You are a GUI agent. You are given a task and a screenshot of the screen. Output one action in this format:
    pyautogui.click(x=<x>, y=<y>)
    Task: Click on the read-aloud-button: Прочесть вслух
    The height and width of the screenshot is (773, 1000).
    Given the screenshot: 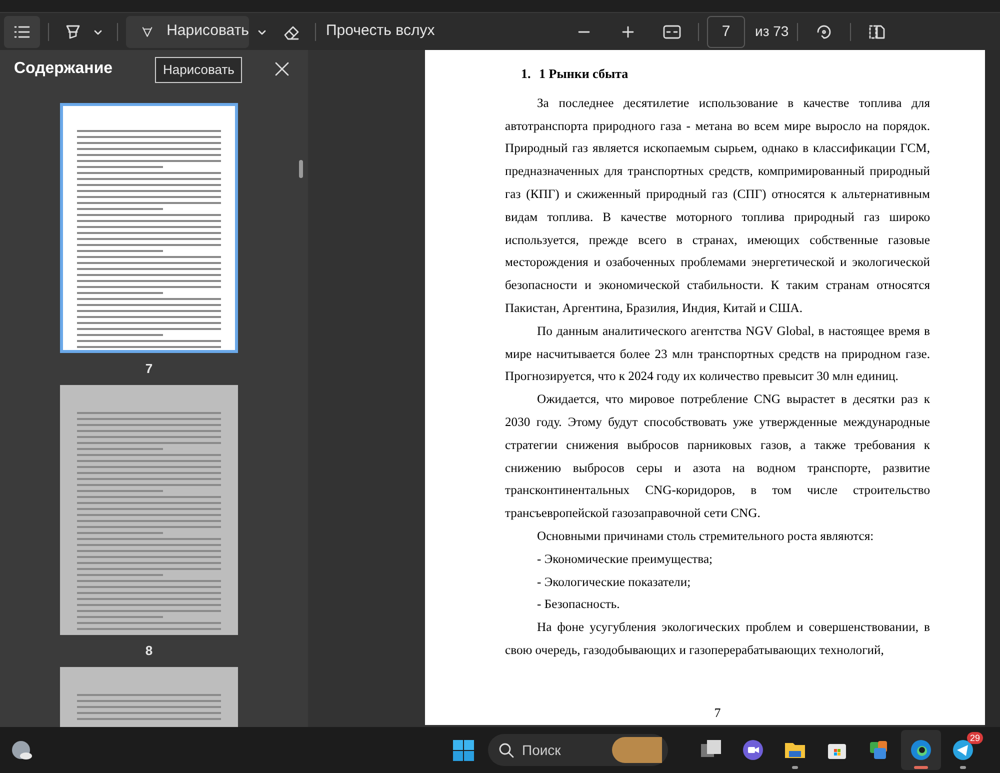 What is the action you would take?
    pyautogui.click(x=380, y=32)
    